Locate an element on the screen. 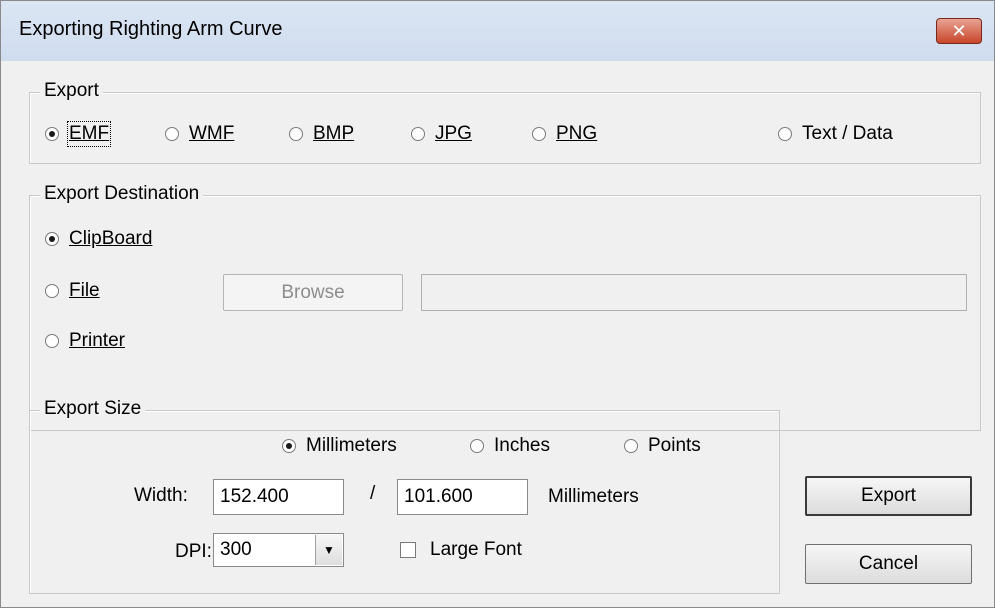 This screenshot has width=995, height=608. format-radio-jpg: JPG is located at coordinates (441, 134).